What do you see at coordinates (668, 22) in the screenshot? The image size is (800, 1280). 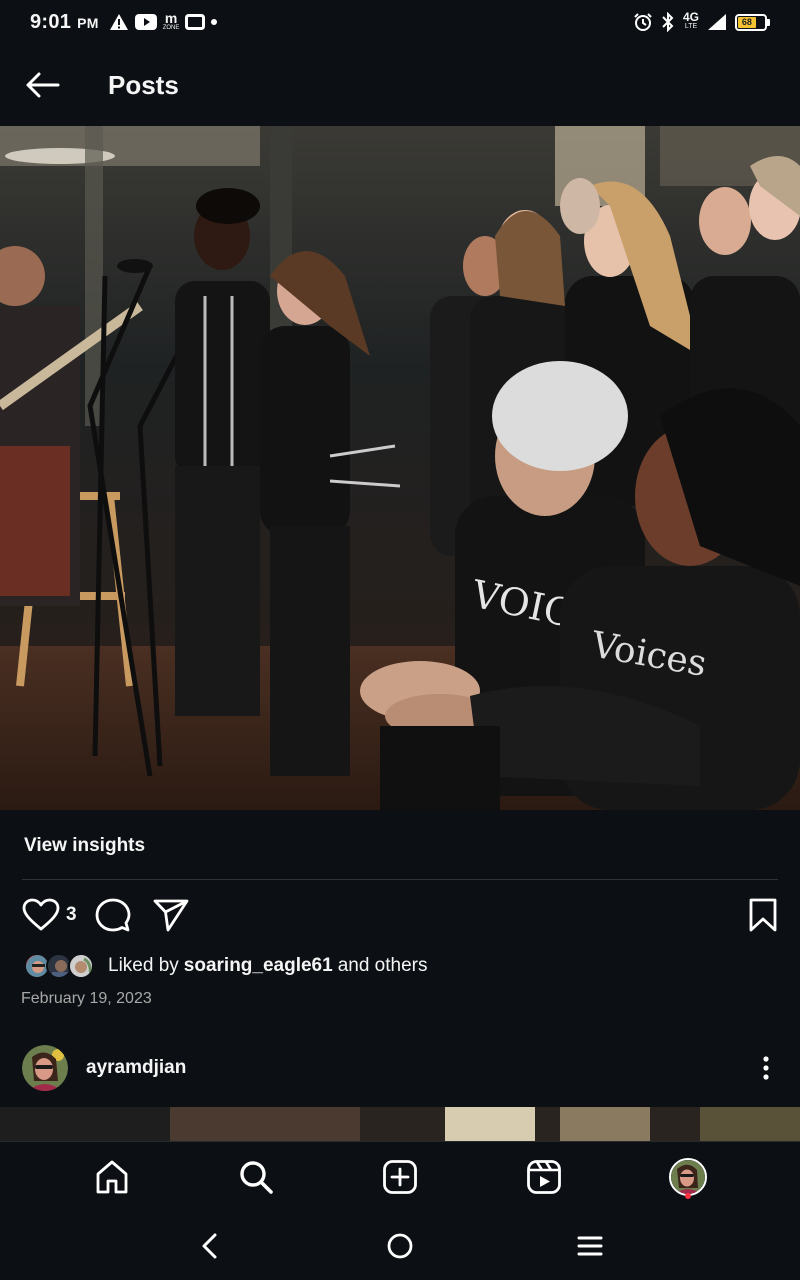 I see `bluetooth-icon` at bounding box center [668, 22].